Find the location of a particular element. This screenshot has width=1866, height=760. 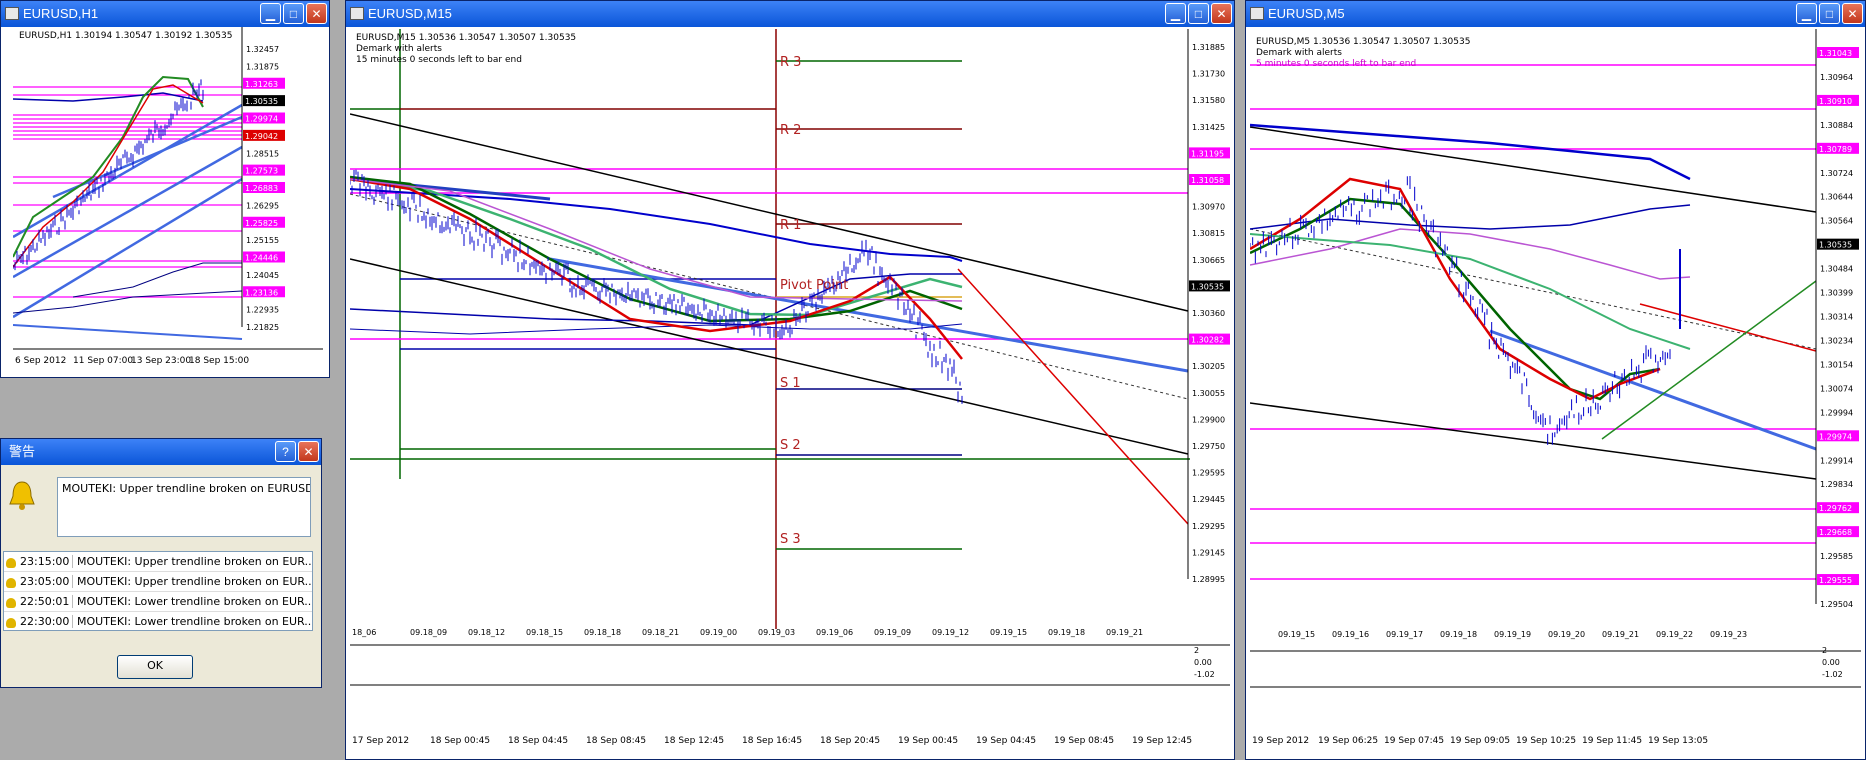

time-label: 6 Sep 2012 is located at coordinates (40, 361).